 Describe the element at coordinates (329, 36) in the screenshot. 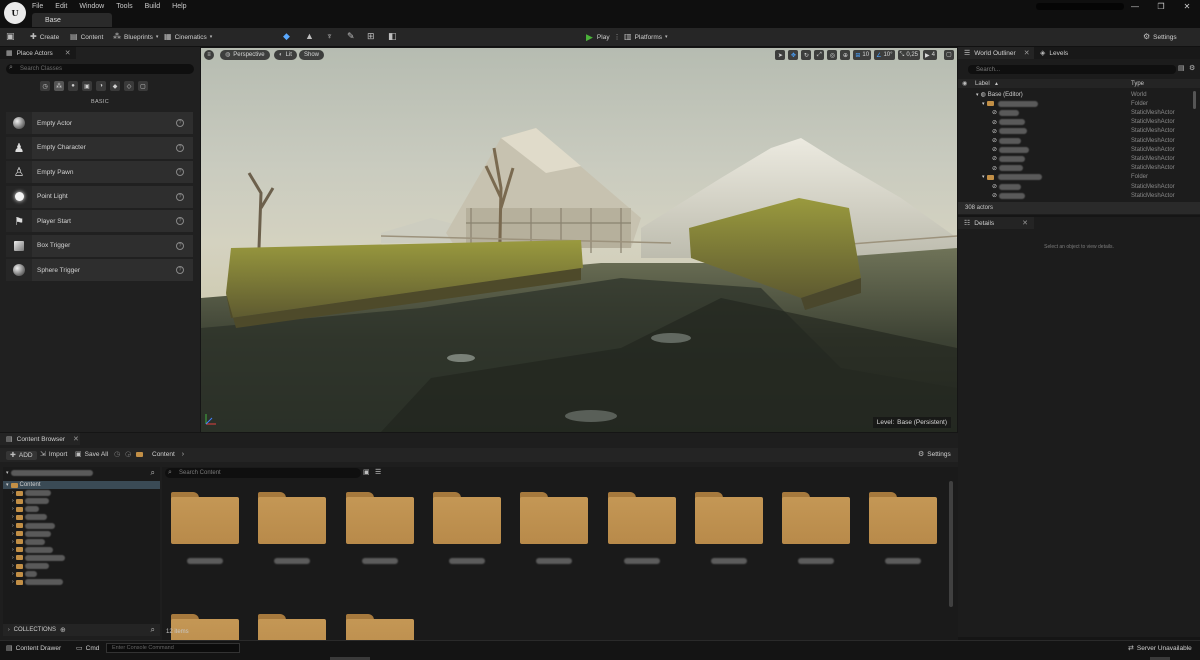

I see `foliage-mode-icon: ♆` at that location.